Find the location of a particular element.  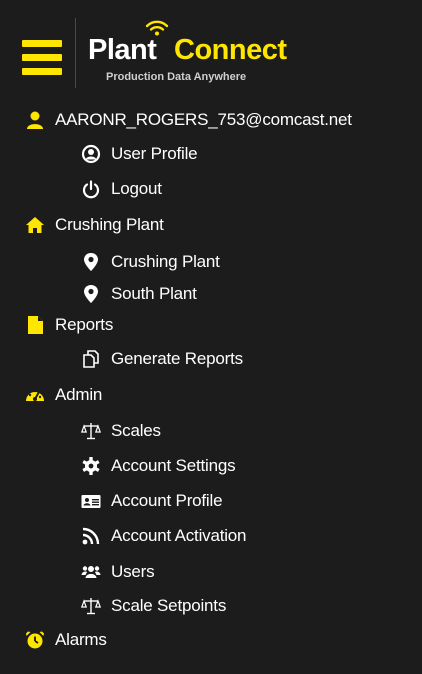

sidebar-item-scales: Scales is located at coordinates (120, 431).